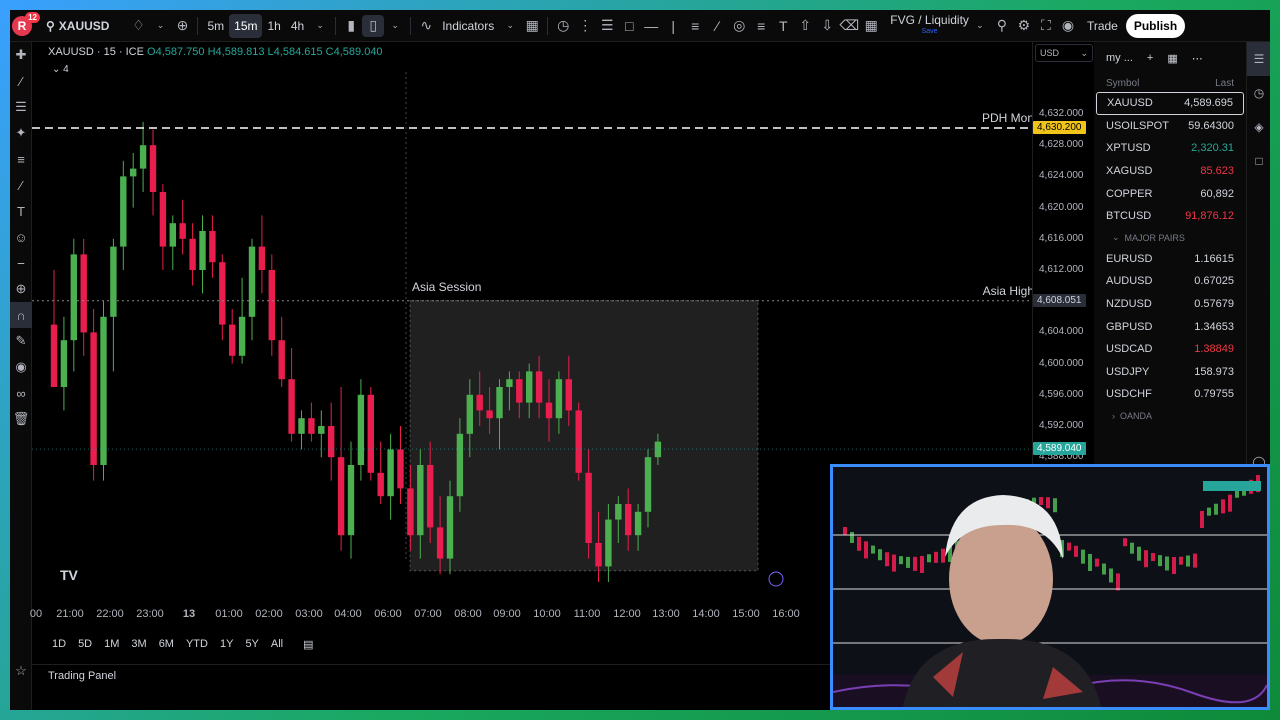 This screenshot has width=1280, height=720. I want to click on watchlist-row: NZDUSD 0.57679, so click(1170, 304).